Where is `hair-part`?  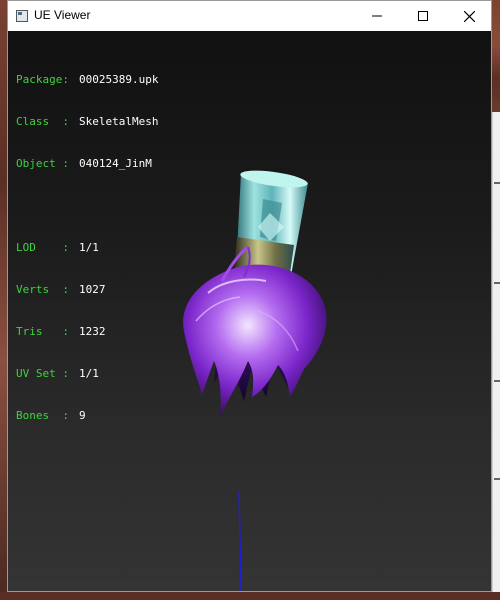 hair-part is located at coordinates (255, 340).